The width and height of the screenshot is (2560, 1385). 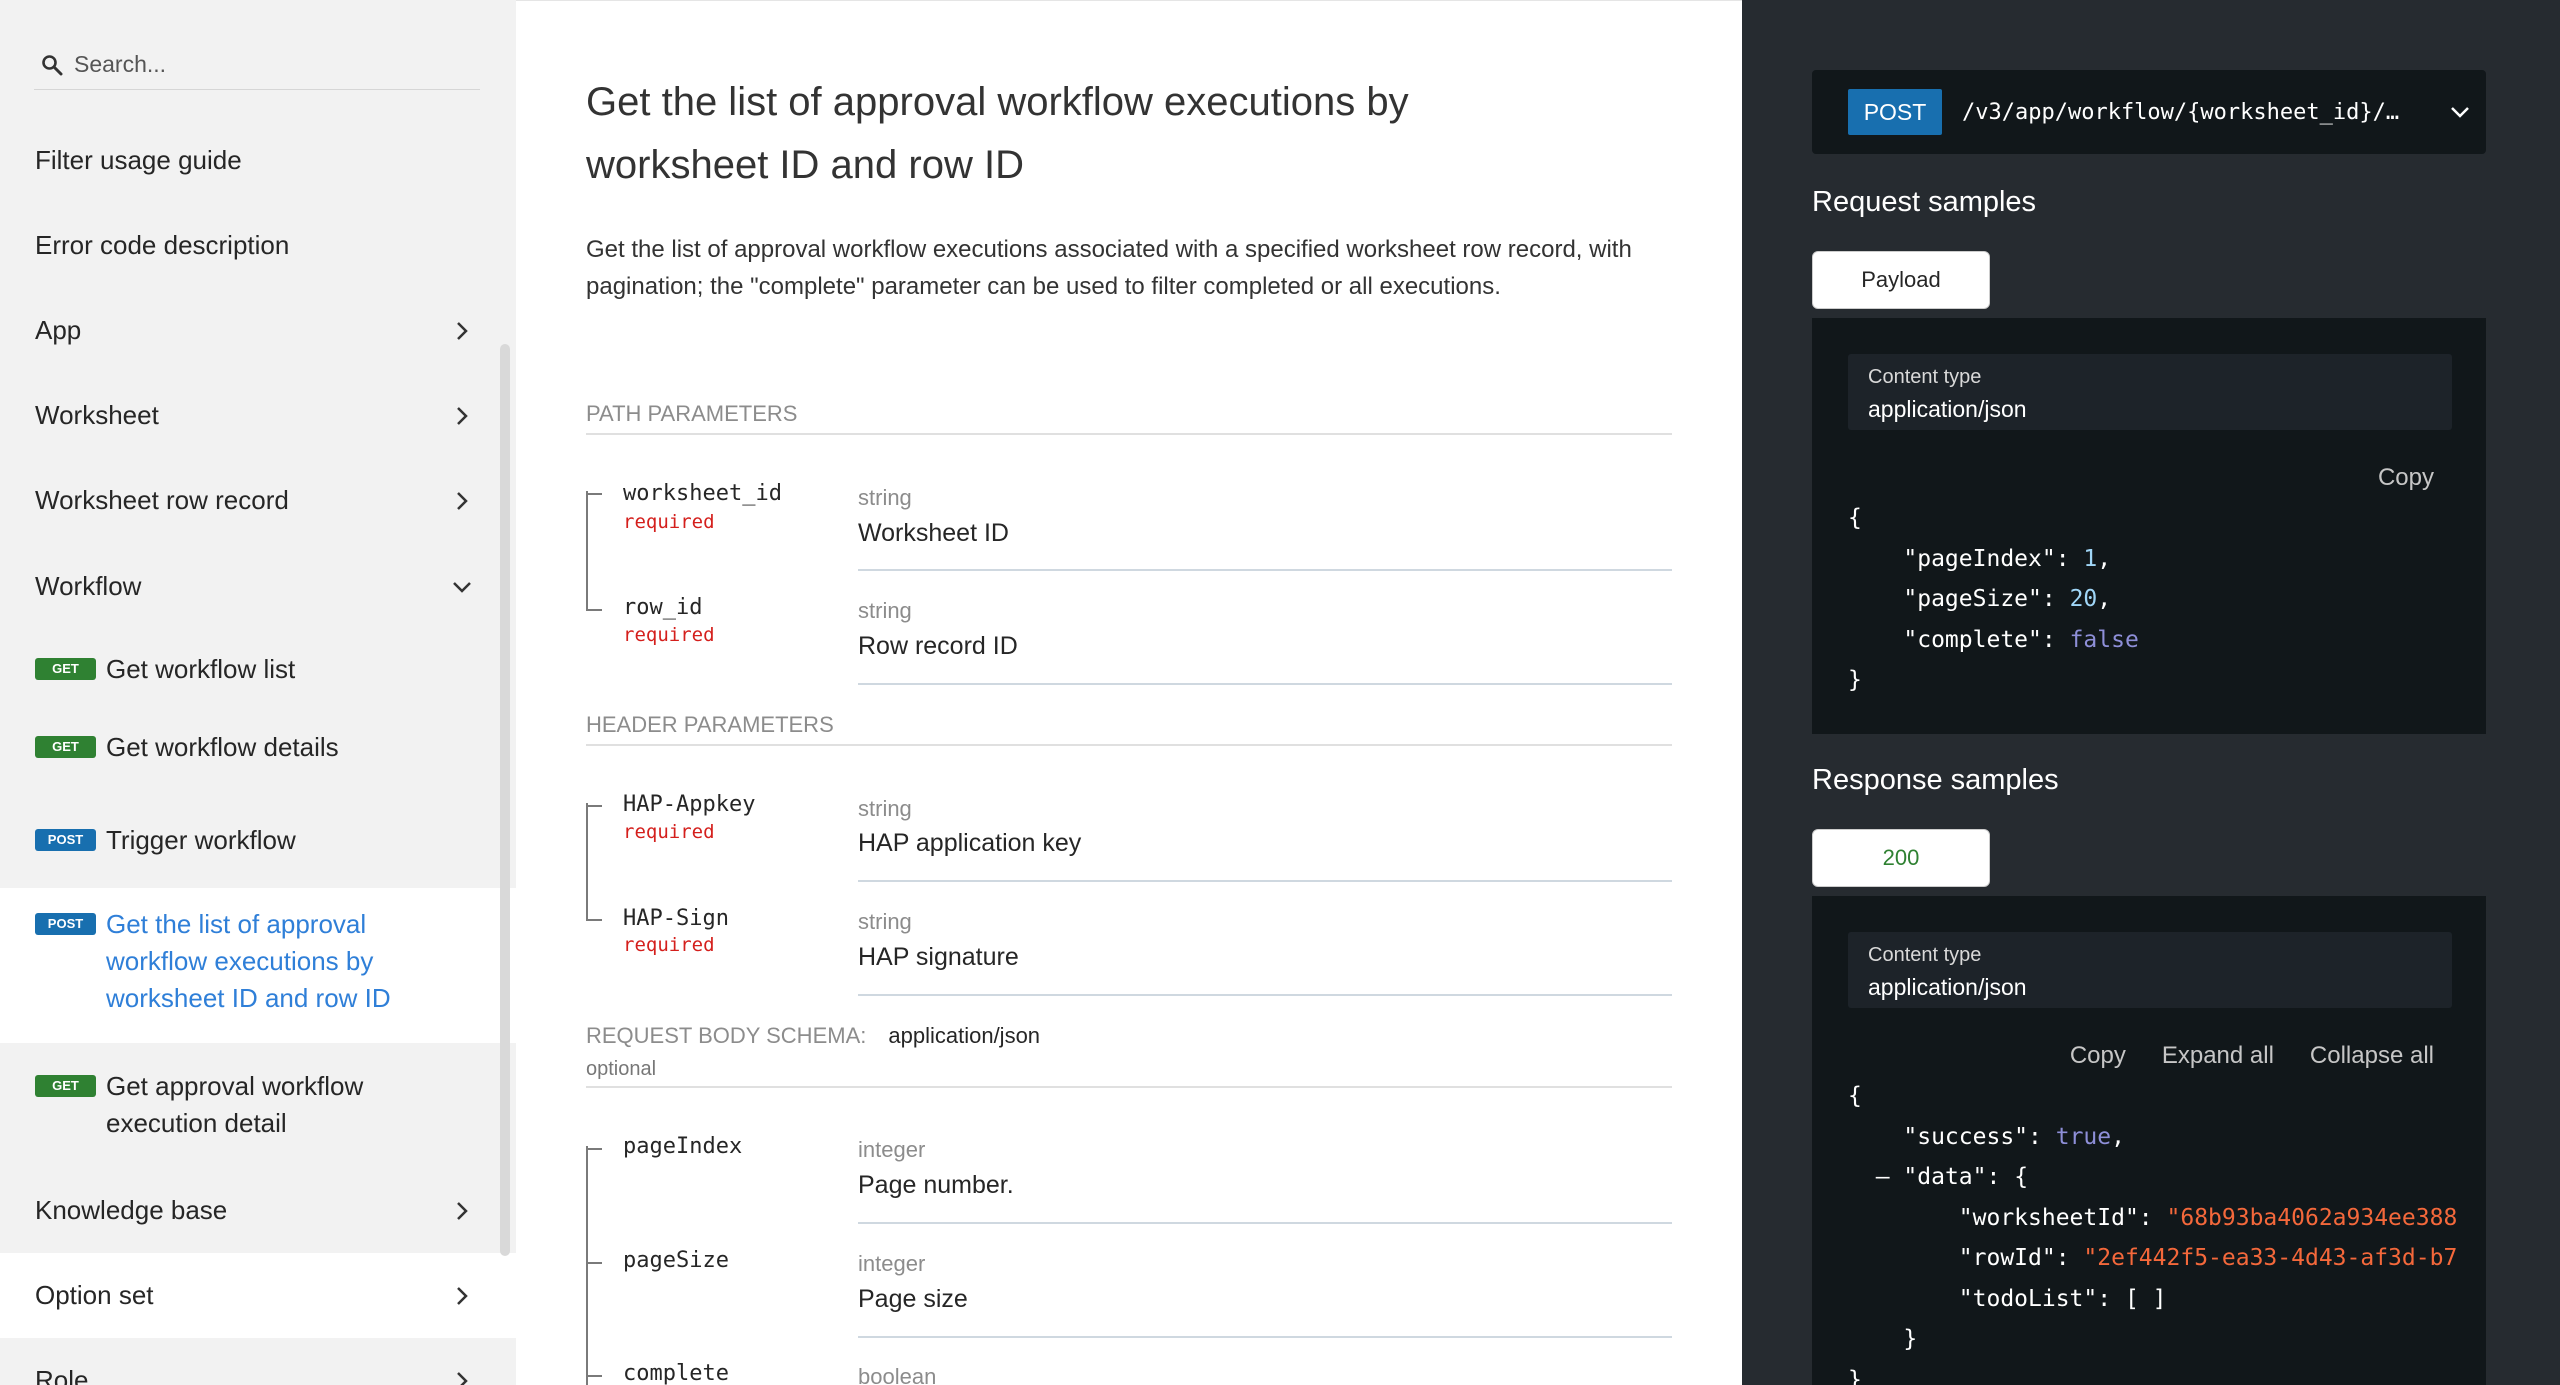 What do you see at coordinates (702, 493) in the screenshot?
I see `param-name: worksheet_id` at bounding box center [702, 493].